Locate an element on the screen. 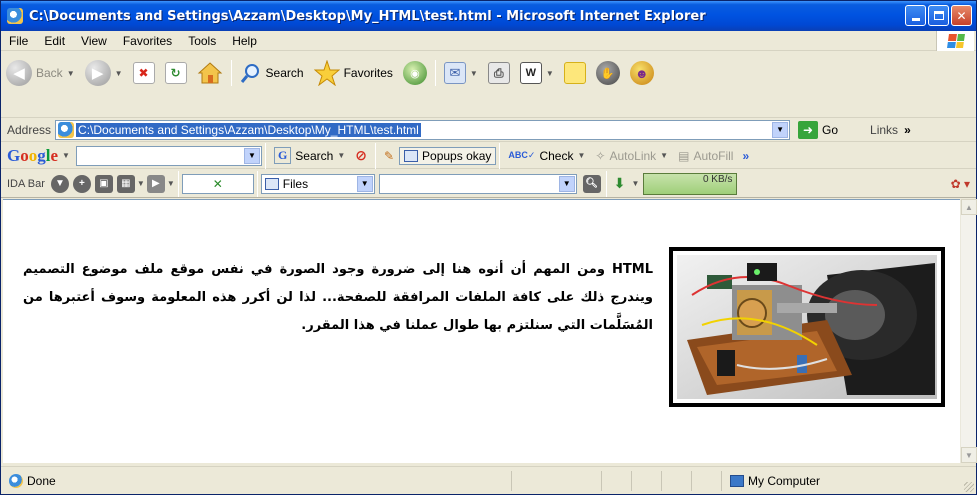 This screenshot has width=977, height=495. scroll-down-icon: ▼ is located at coordinates (969, 455).